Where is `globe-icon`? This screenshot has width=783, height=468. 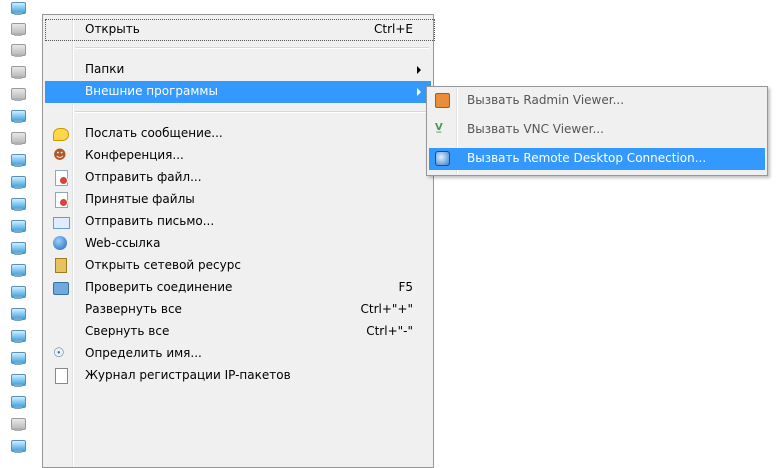
globe-icon is located at coordinates (60, 243).